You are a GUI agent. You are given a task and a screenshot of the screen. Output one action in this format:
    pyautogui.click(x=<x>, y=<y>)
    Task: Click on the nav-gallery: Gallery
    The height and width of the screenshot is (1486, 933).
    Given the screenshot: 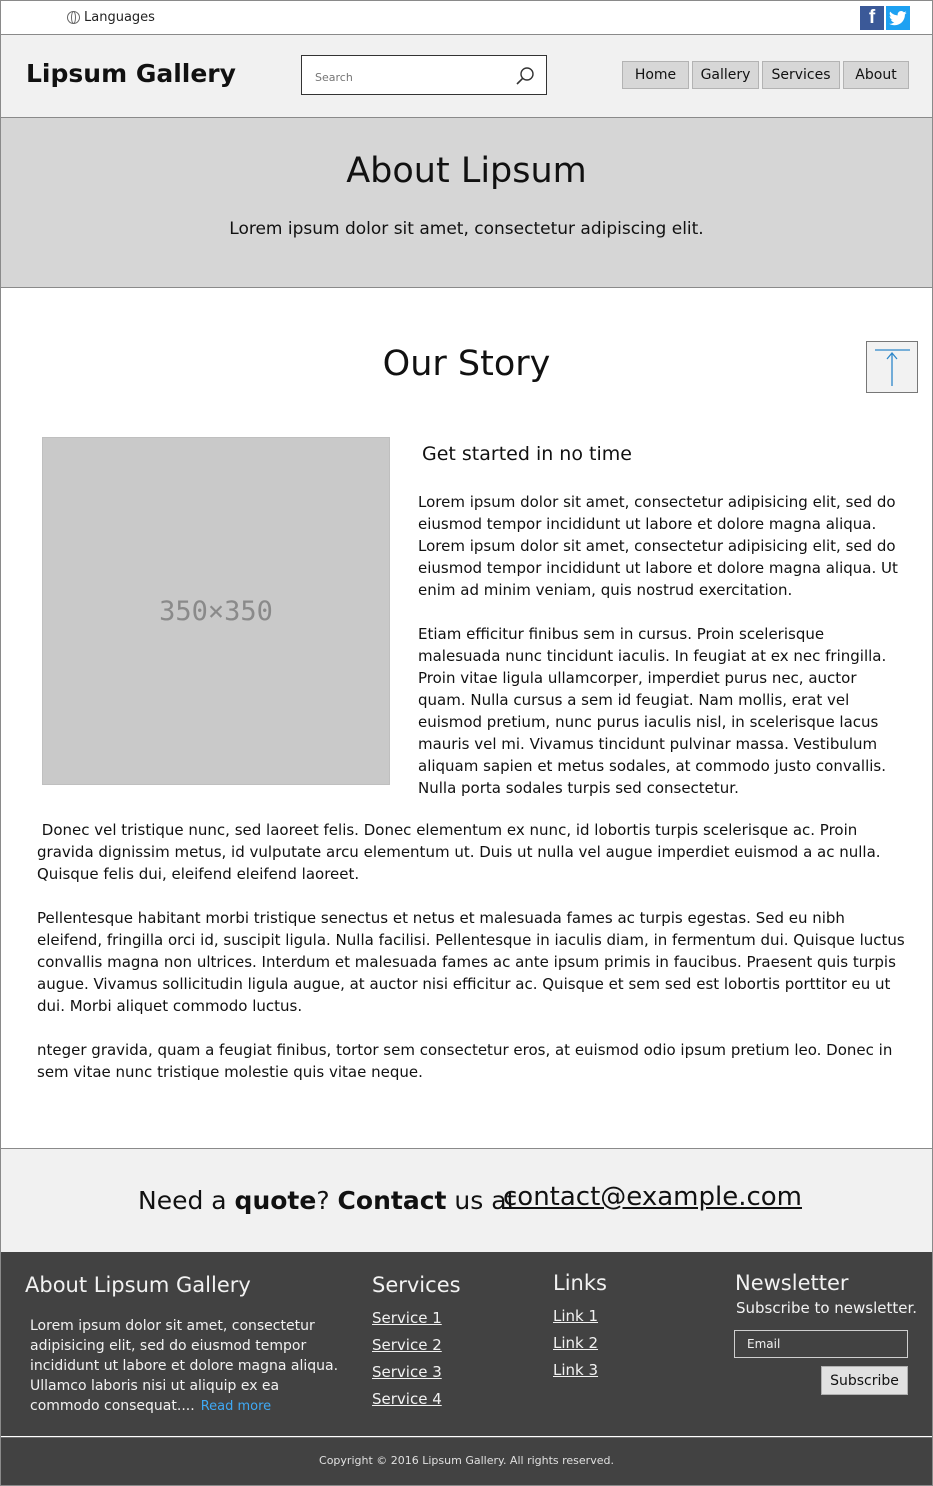 What is the action you would take?
    pyautogui.click(x=725, y=75)
    